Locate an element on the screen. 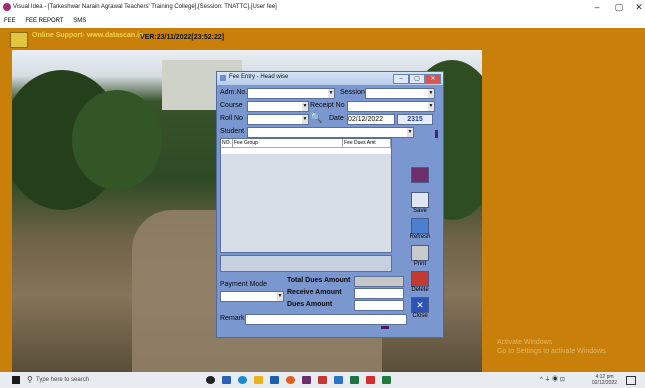 This screenshot has width=645, height=388. watermark-line1: Activate Windows is located at coordinates (525, 342).